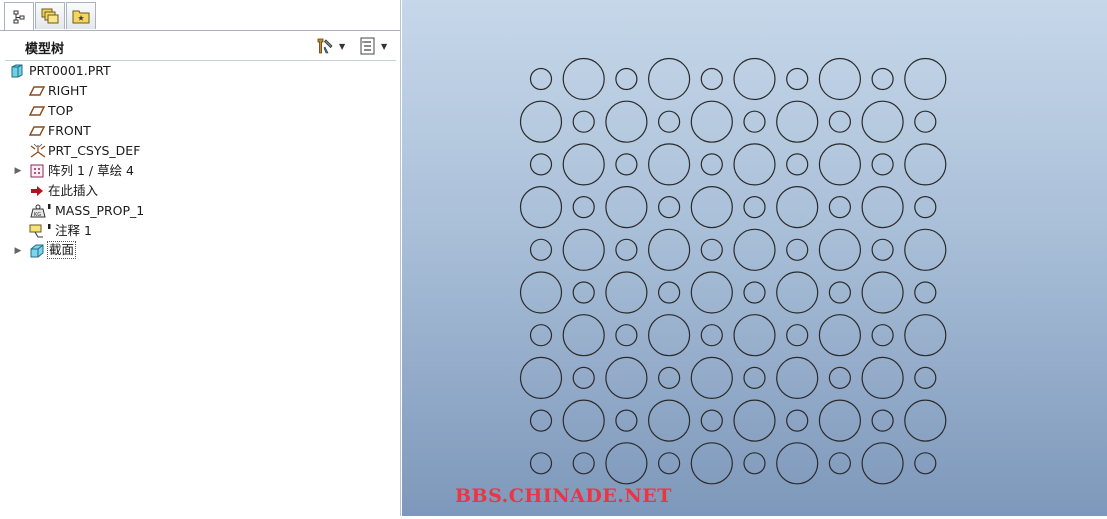  What do you see at coordinates (200, 191) in the screenshot?
I see `tree-item-insert-here: 在此插入` at bounding box center [200, 191].